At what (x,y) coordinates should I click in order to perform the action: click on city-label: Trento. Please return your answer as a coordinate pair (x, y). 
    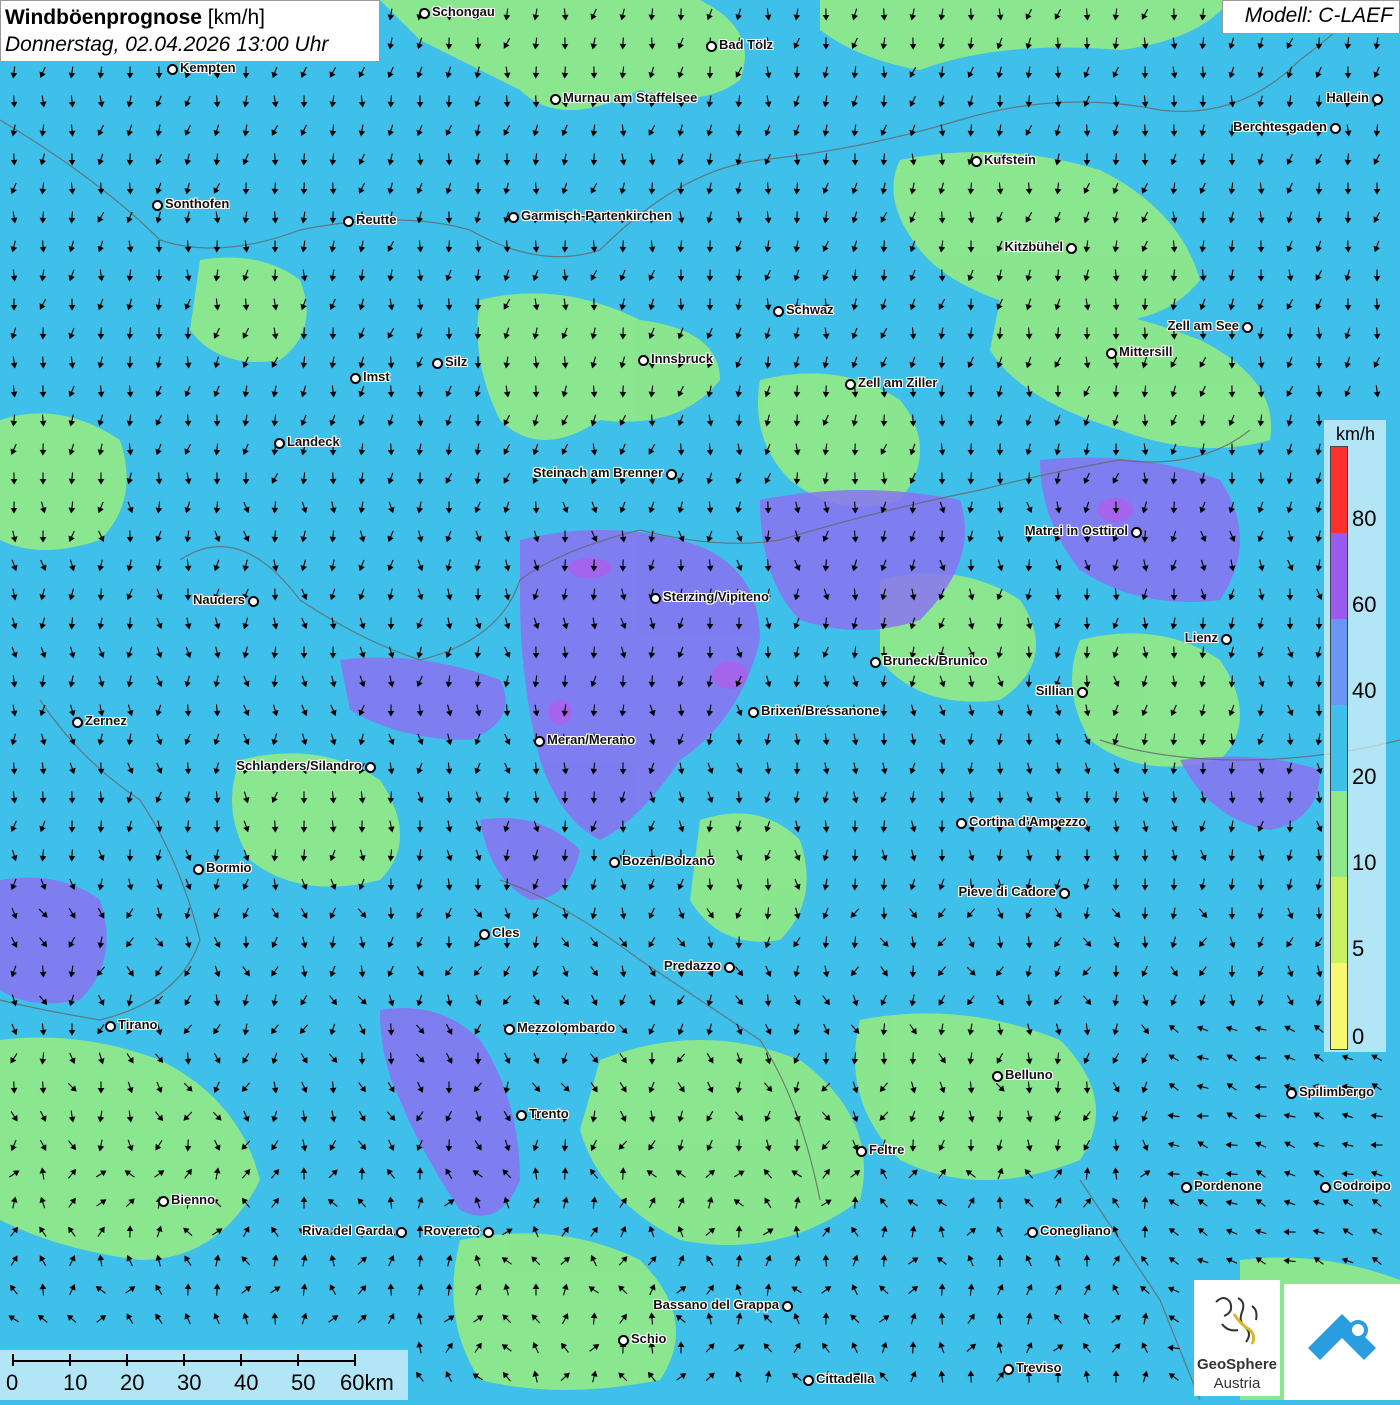
    Looking at the image, I should click on (549, 1113).